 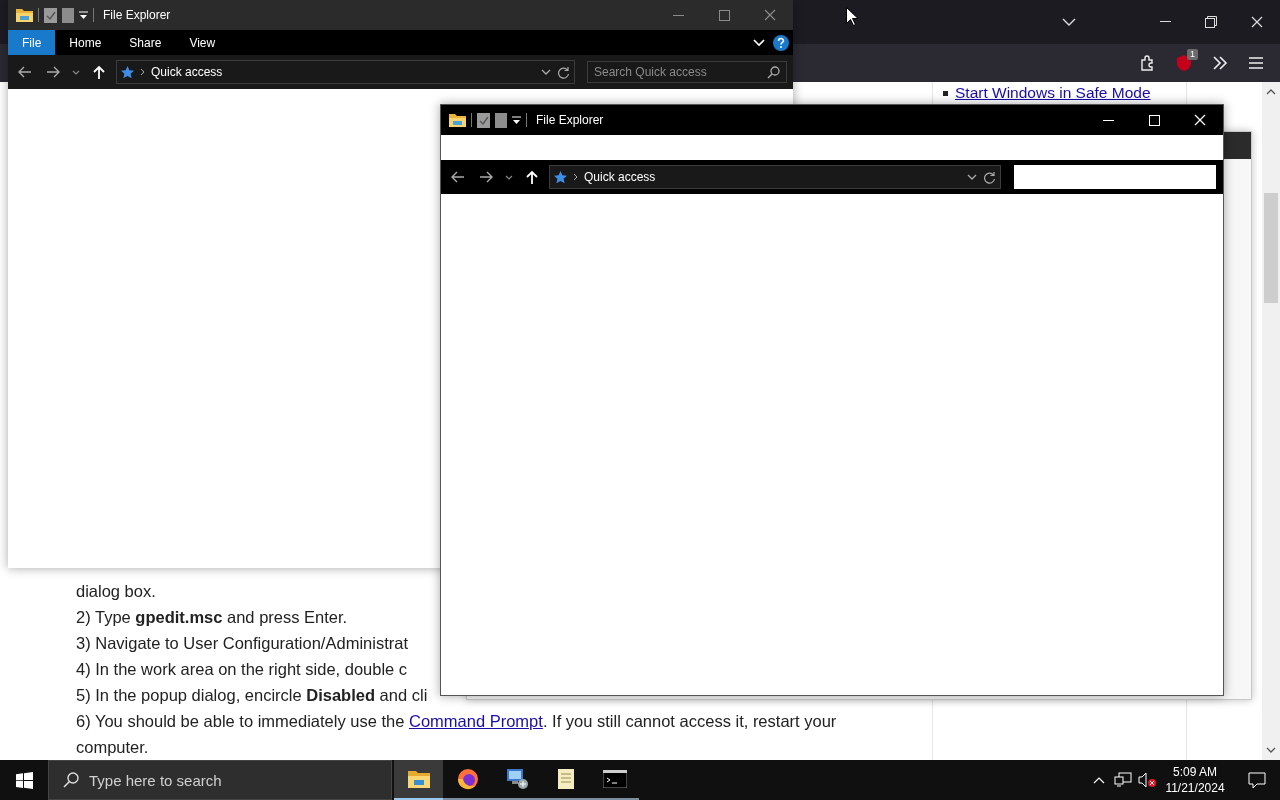 What do you see at coordinates (1115, 177) in the screenshot?
I see `search-field` at bounding box center [1115, 177].